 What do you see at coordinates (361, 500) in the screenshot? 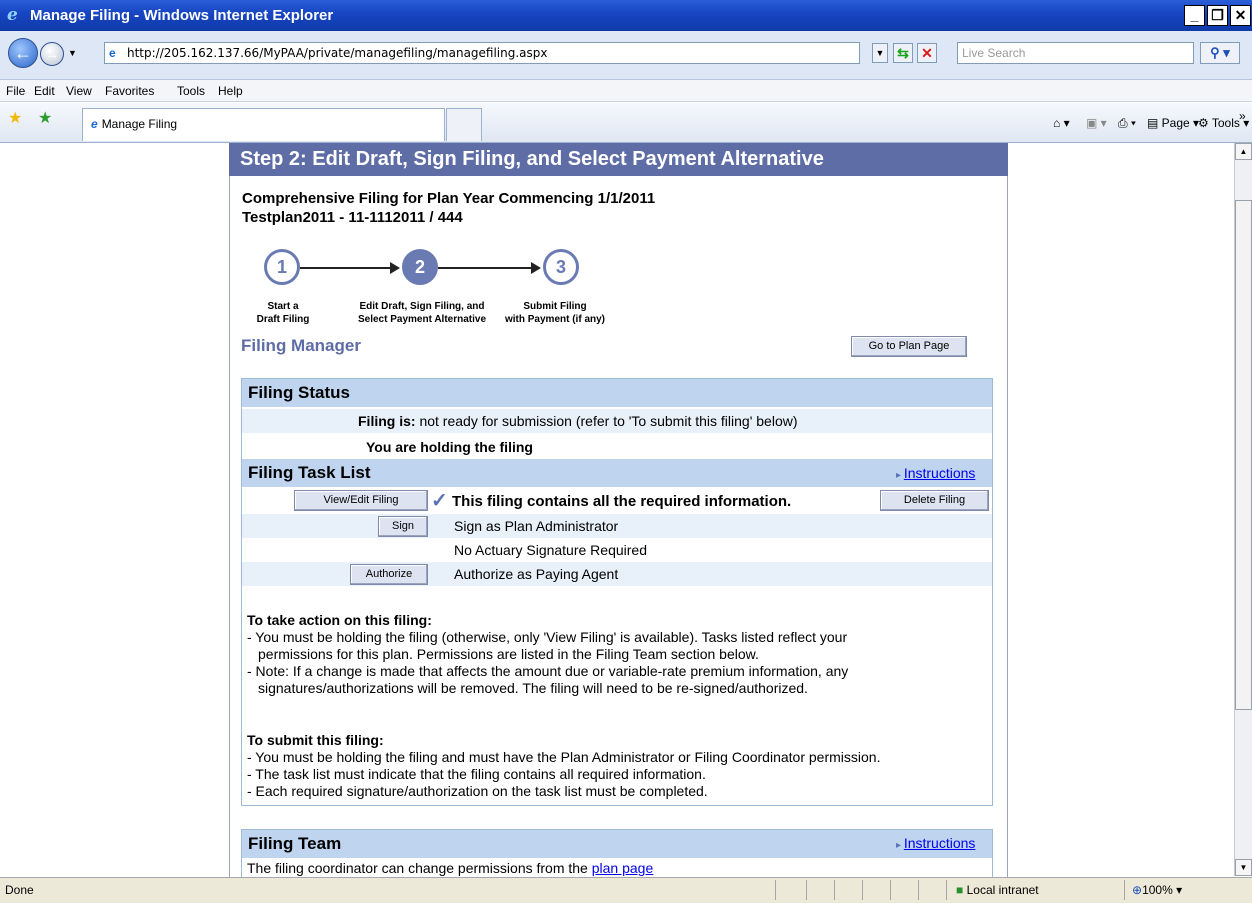
I see `view-edit-filing-button: View/Edit Filing` at bounding box center [361, 500].